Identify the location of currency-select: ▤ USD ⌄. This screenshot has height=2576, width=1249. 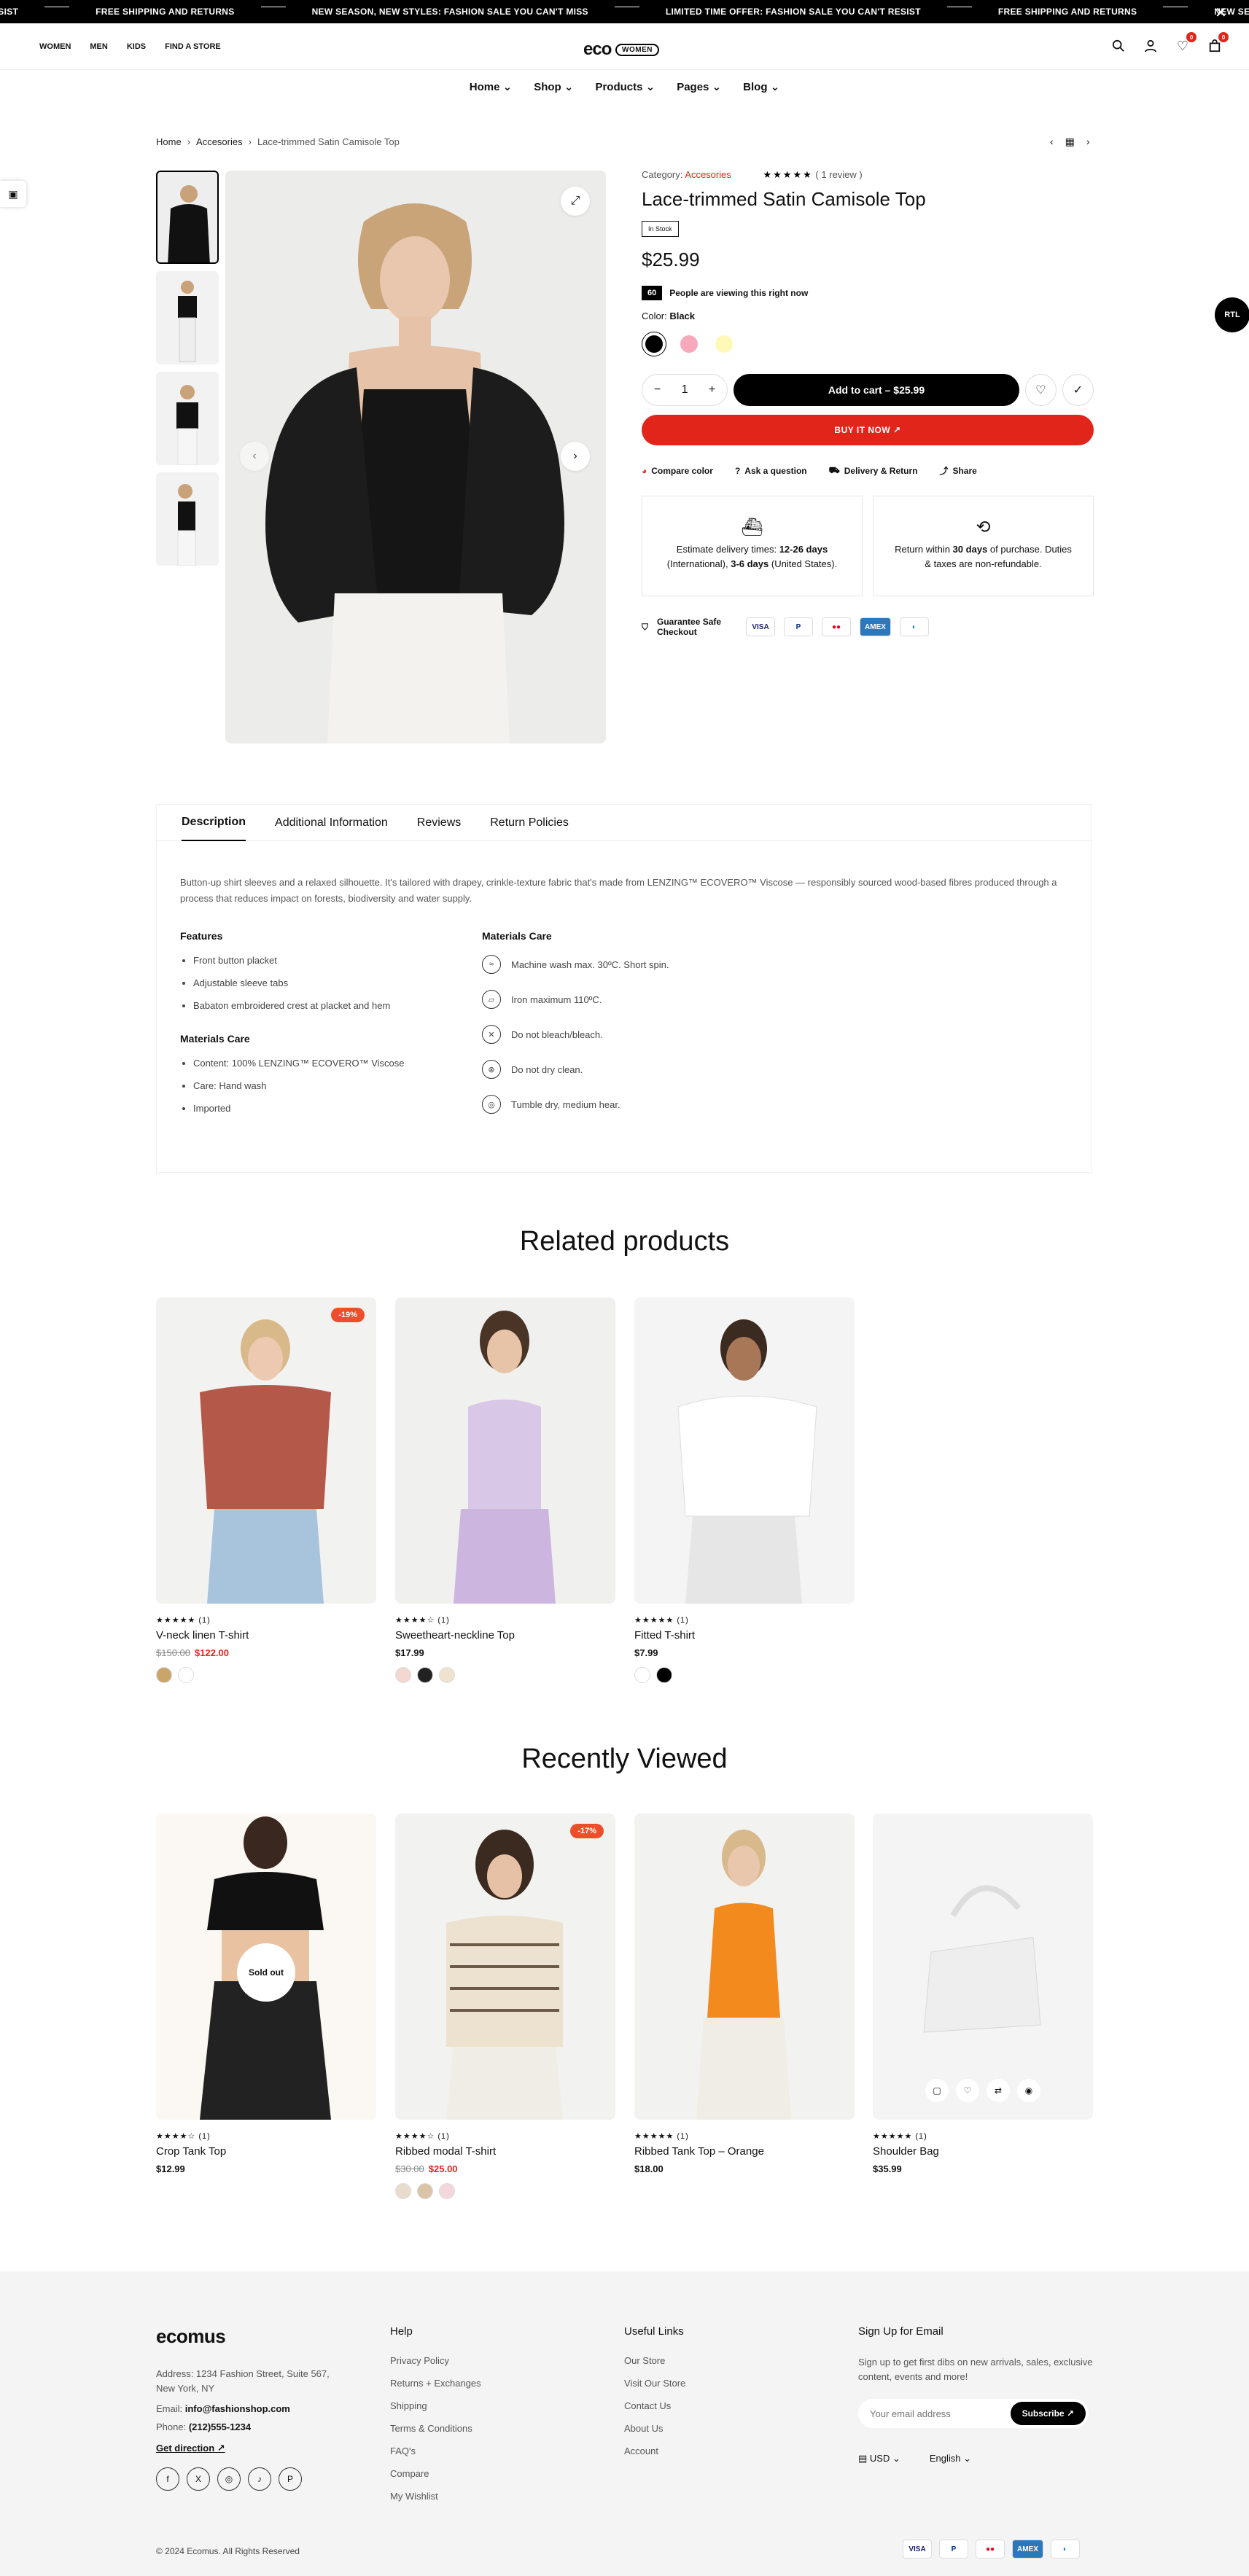
(879, 2458).